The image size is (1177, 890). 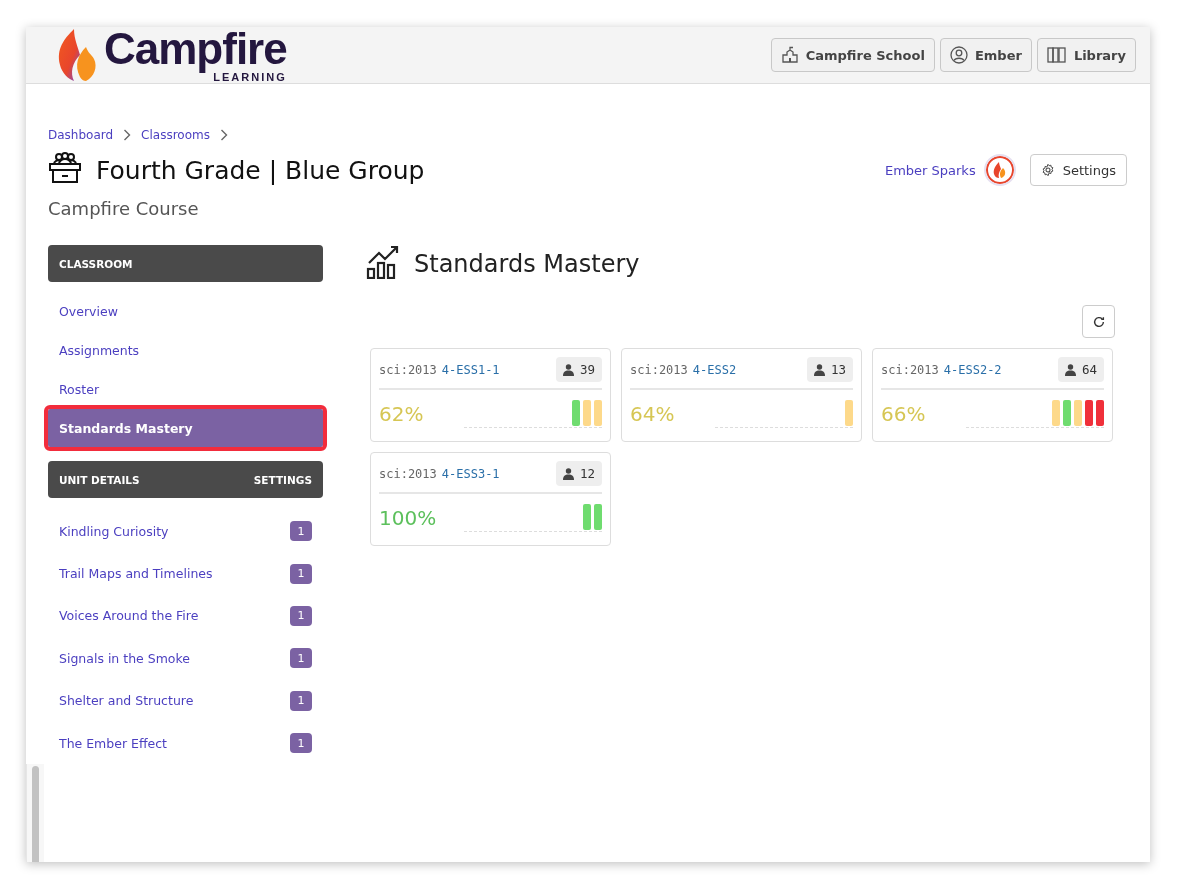 What do you see at coordinates (185, 350) in the screenshot?
I see `sidebar-item: Assignments` at bounding box center [185, 350].